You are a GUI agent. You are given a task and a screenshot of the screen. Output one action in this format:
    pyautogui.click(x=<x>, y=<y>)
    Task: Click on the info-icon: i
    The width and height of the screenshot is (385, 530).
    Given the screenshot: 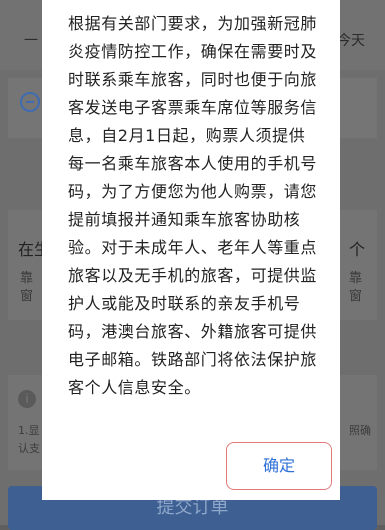 What is the action you would take?
    pyautogui.click(x=27, y=399)
    